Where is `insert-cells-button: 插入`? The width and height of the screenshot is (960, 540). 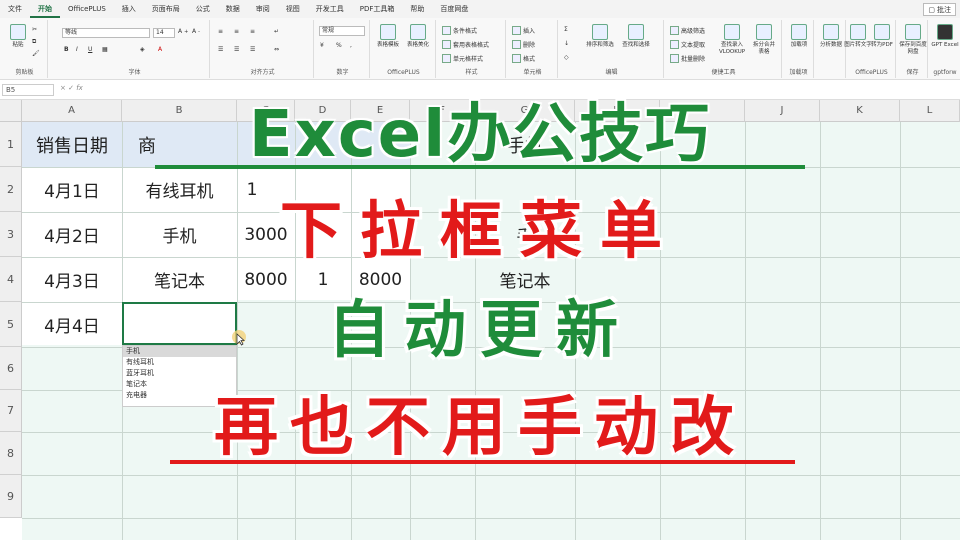
insert-cells-button: 插入 is located at coordinates (523, 30).